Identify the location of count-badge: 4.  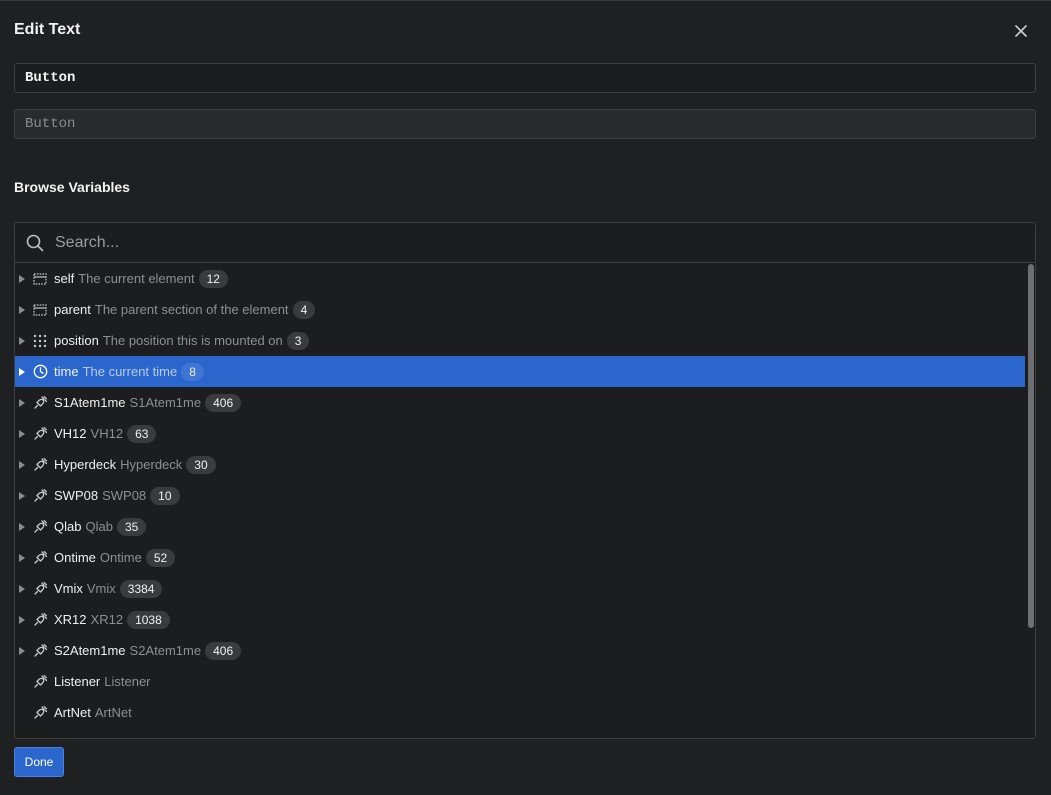
(304, 309).